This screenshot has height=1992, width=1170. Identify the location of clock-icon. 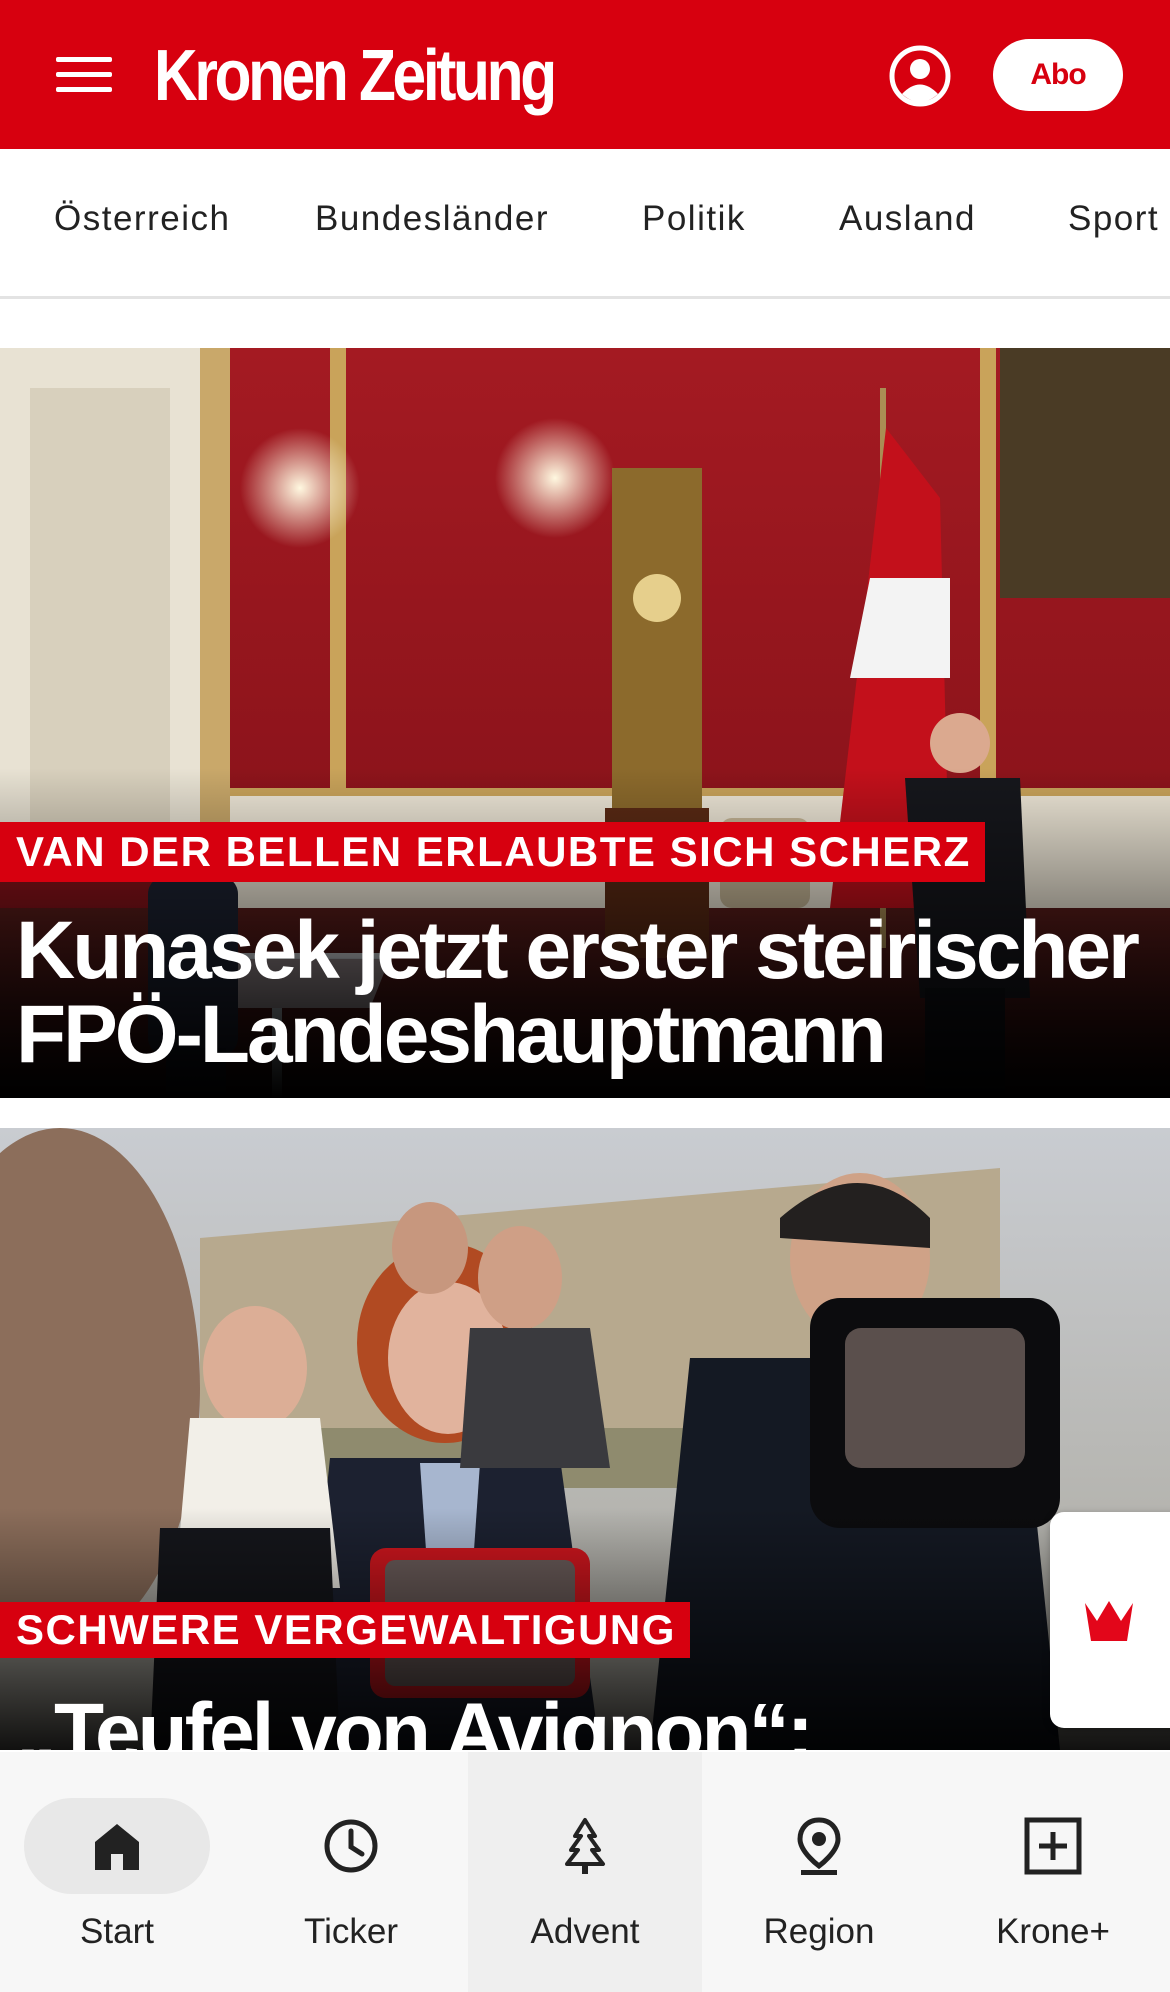
(351, 1846).